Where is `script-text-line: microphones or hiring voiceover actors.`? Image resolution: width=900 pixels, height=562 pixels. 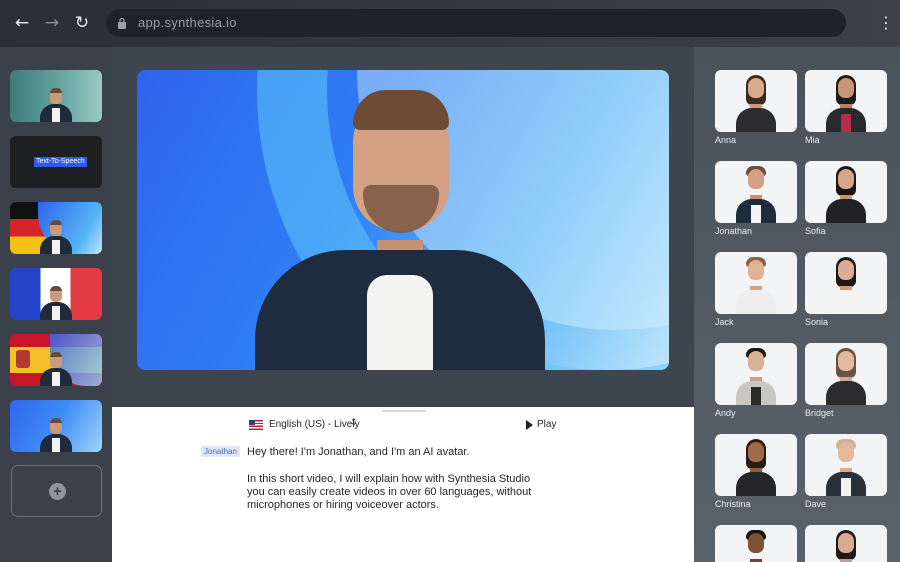 script-text-line: microphones or hiring voiceover actors. is located at coordinates (343, 505).